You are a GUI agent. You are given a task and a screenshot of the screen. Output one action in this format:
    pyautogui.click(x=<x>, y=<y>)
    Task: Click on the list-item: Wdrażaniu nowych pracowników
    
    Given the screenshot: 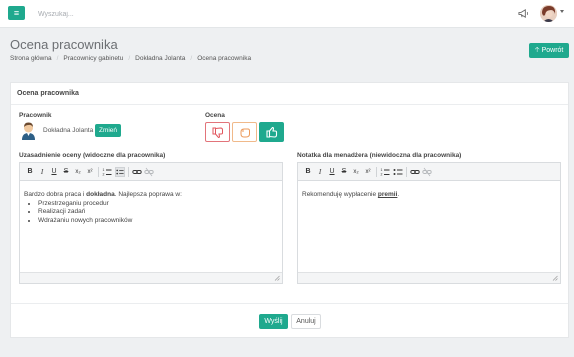 What is the action you would take?
    pyautogui.click(x=158, y=221)
    